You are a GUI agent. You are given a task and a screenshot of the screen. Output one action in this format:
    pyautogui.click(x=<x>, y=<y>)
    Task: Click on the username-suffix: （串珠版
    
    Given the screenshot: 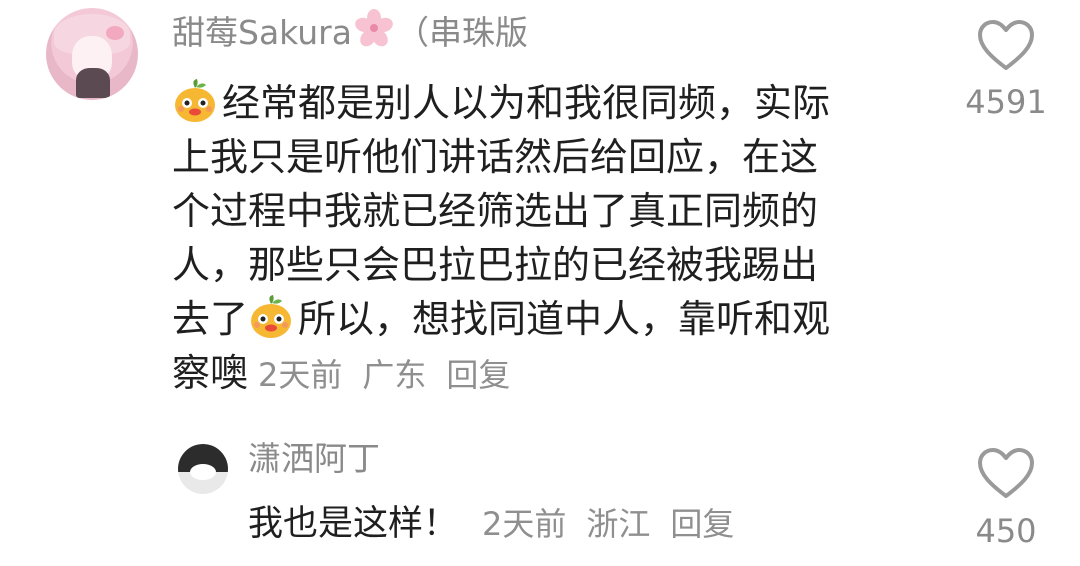 What is the action you would take?
    pyautogui.click(x=461, y=32)
    